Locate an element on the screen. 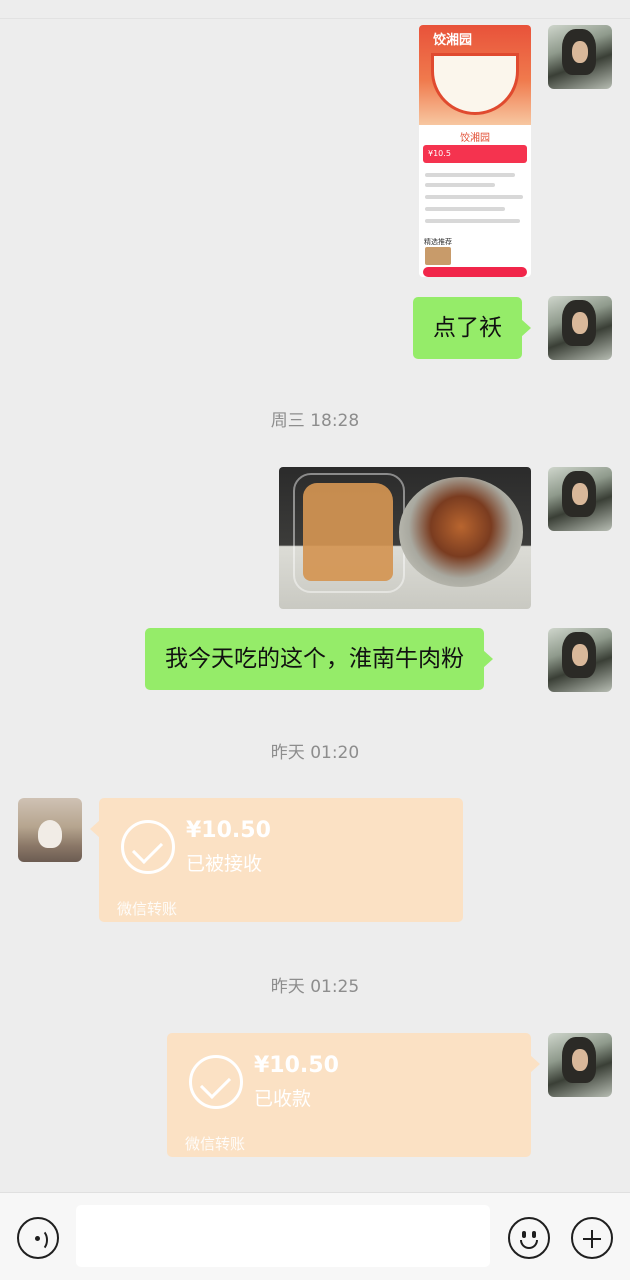 The height and width of the screenshot is (1280, 630). dumpling-bowl-image is located at coordinates (475, 84).